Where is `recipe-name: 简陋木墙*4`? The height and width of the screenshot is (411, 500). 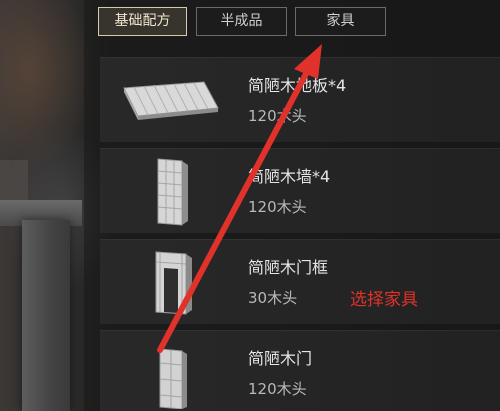
recipe-name: 简陋木墙*4 is located at coordinates (289, 176).